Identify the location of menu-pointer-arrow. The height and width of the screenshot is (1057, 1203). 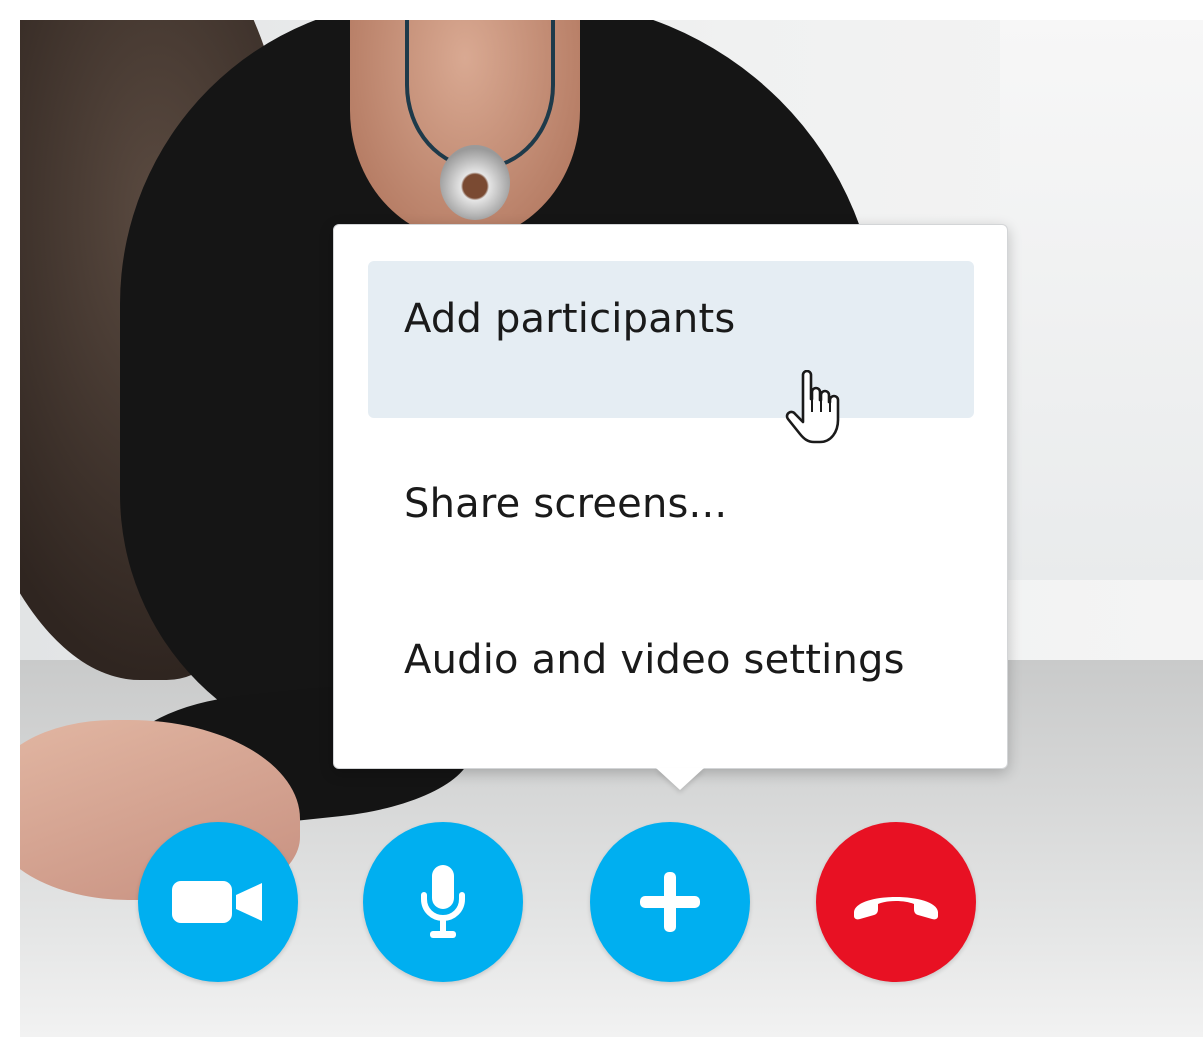
(680, 779).